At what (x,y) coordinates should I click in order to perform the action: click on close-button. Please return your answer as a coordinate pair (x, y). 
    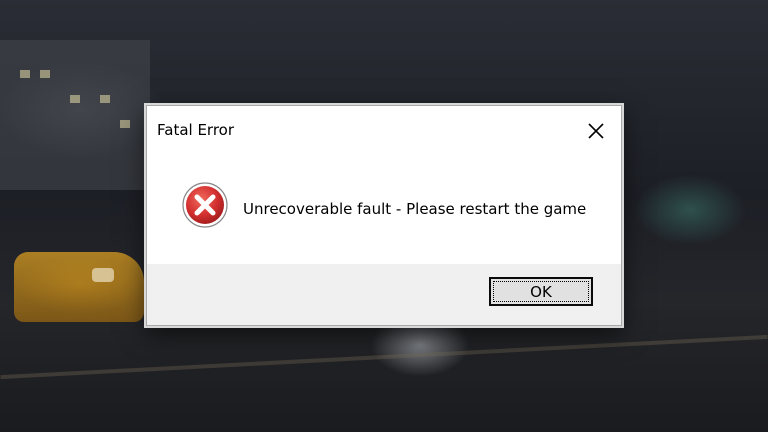
    Looking at the image, I should click on (596, 131).